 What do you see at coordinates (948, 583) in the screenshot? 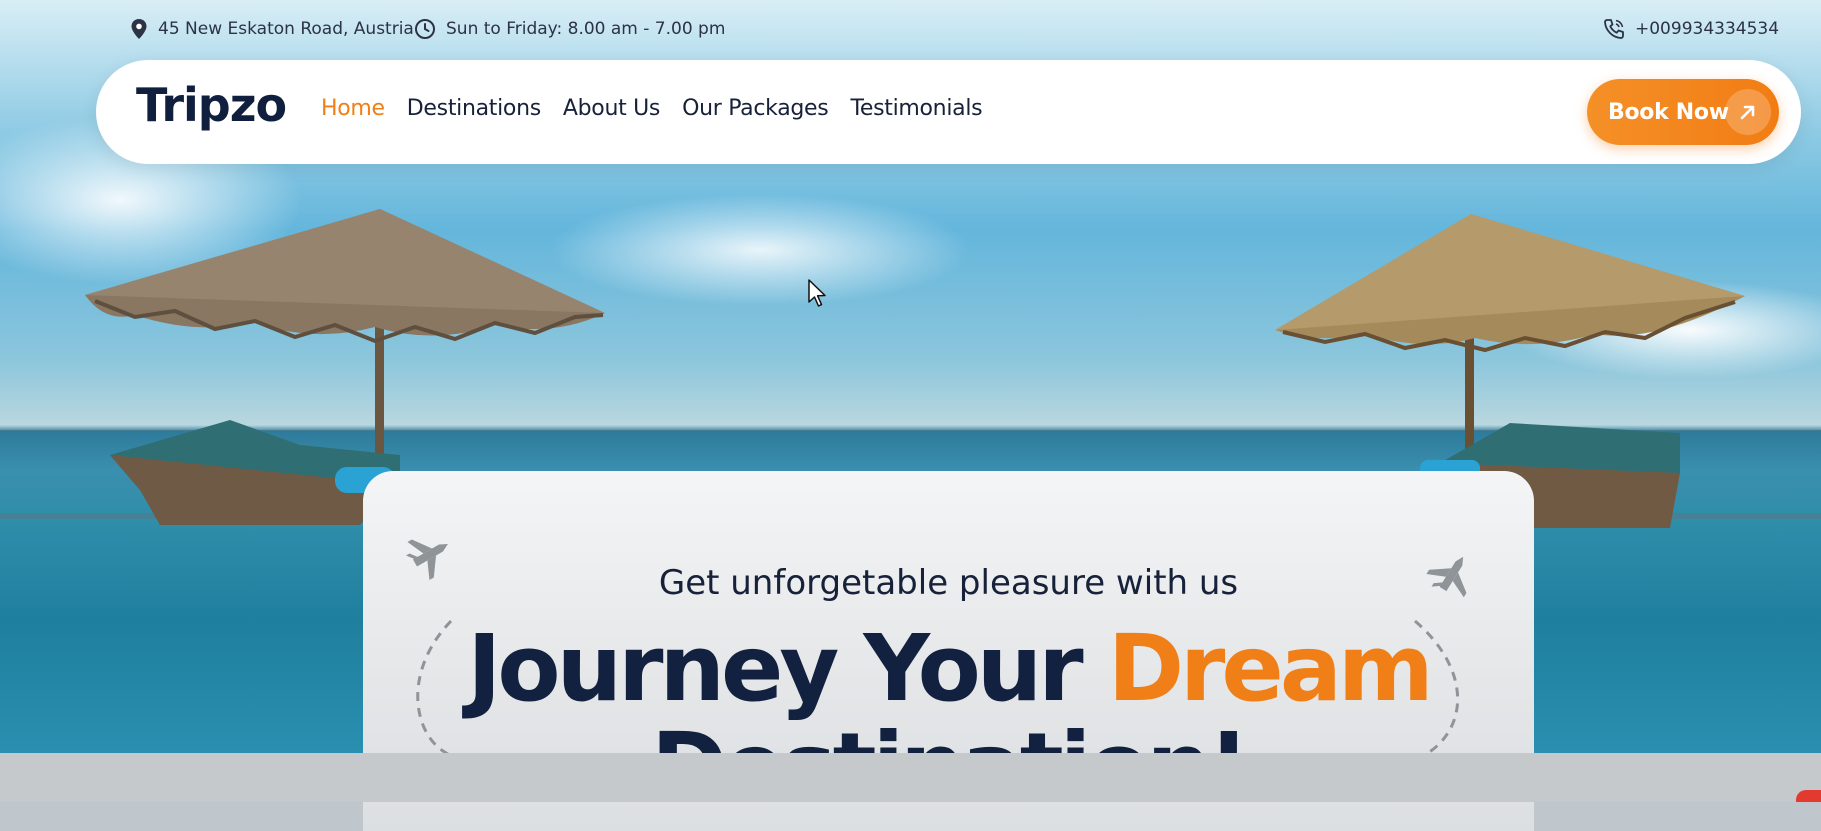
I see `hero-subtitle: Get unforgetable pleasure with us` at bounding box center [948, 583].